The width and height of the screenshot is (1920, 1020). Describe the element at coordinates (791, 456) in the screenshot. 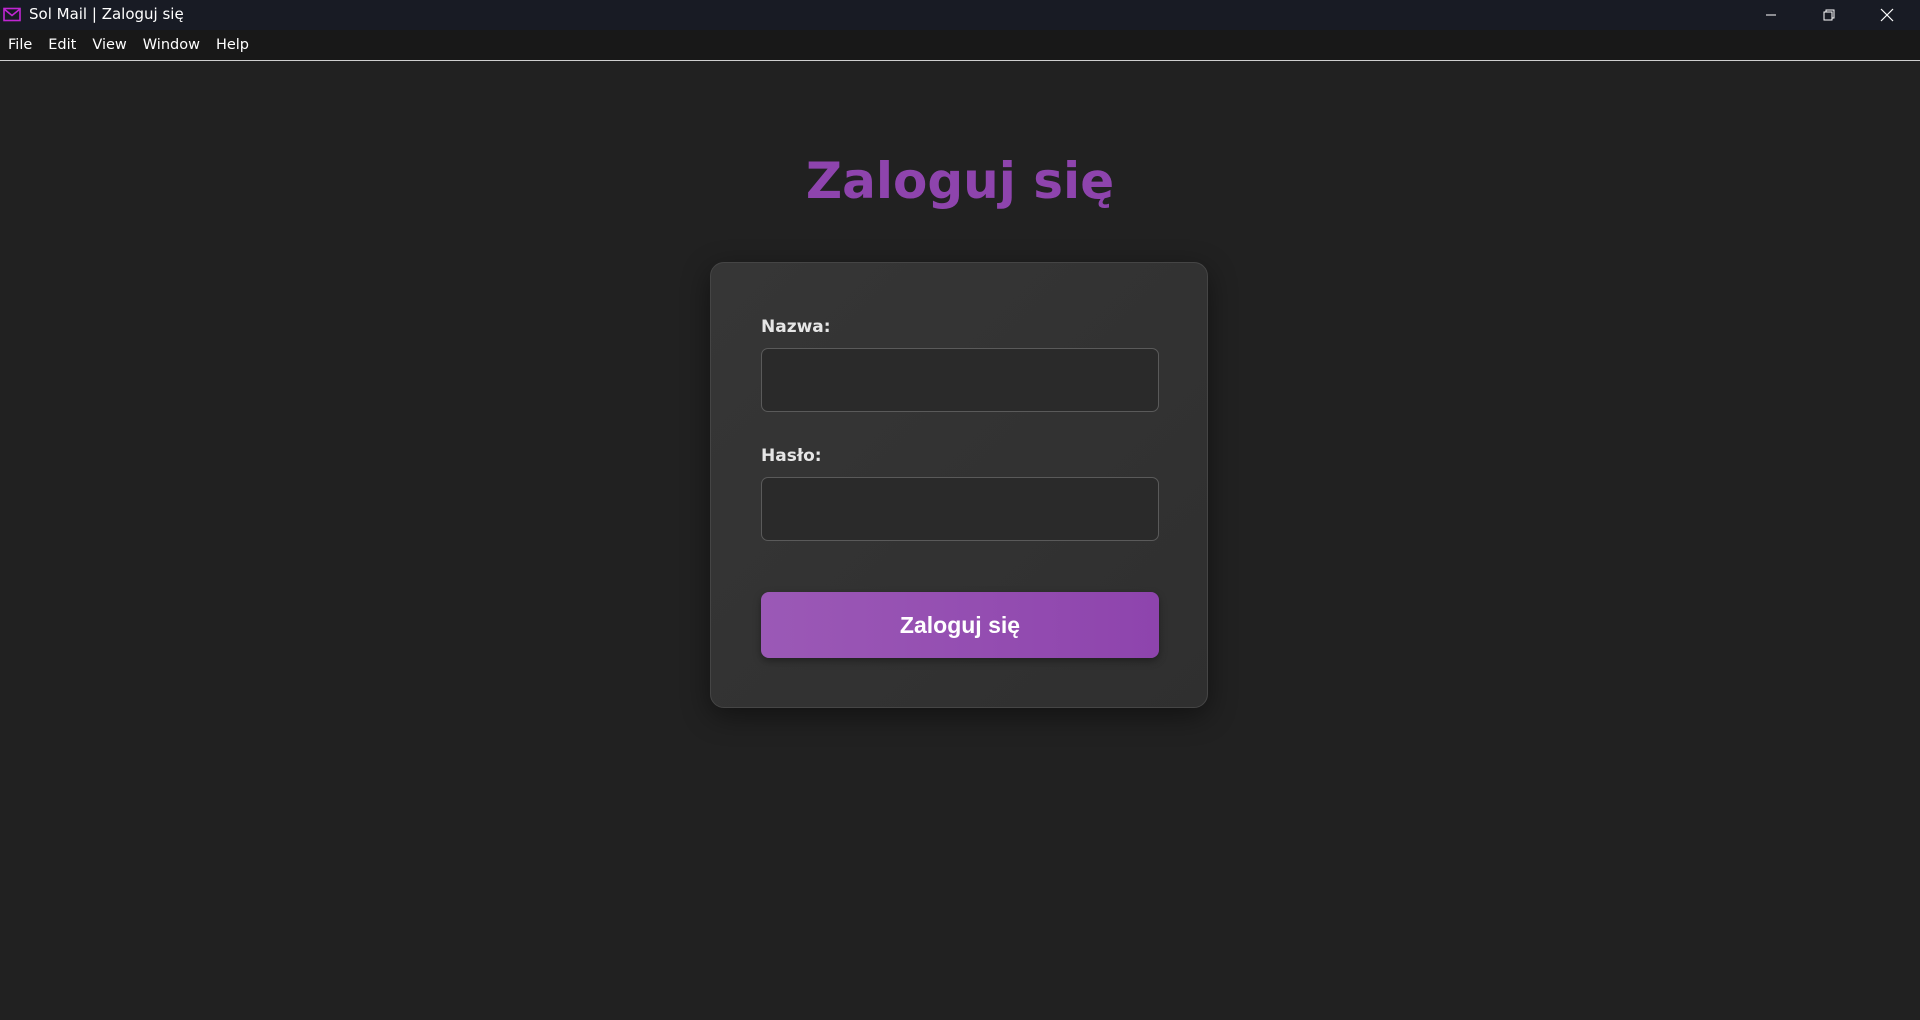

I see `password-label: Hasło:` at that location.